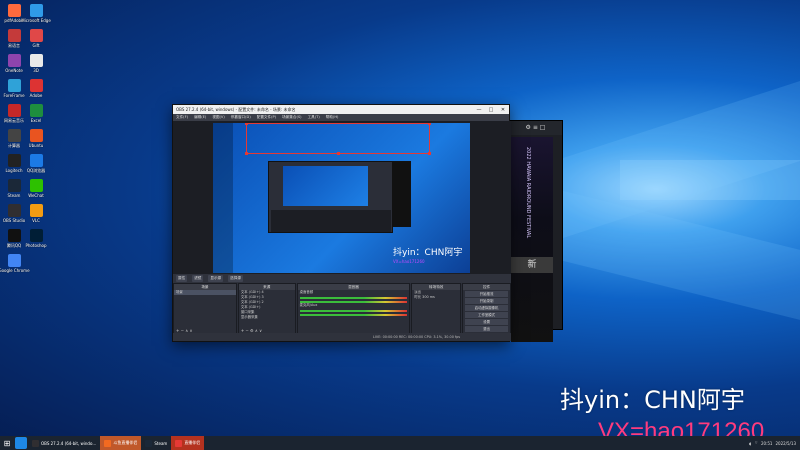 This screenshot has height=450, width=800. What do you see at coordinates (353, 311) in the screenshot?
I see `volume-meter` at bounding box center [353, 311].